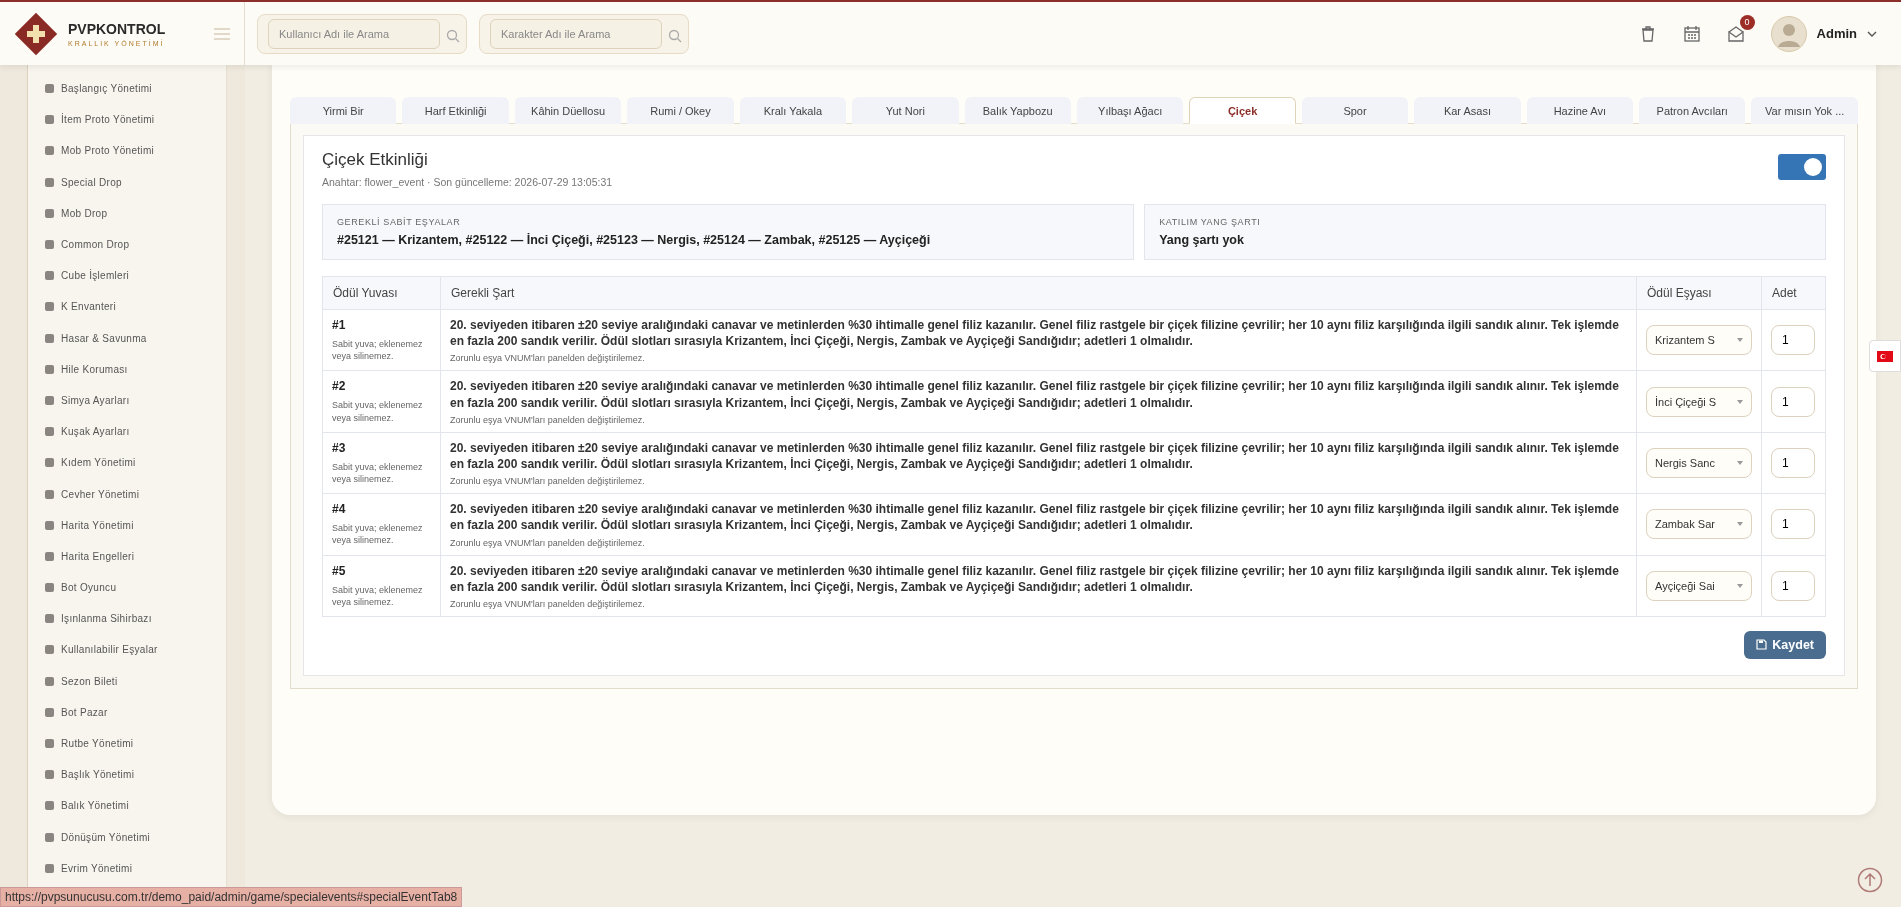 The image size is (1901, 907). Describe the element at coordinates (127, 400) in the screenshot. I see `sidebar-item: Simya Ayarları` at that location.